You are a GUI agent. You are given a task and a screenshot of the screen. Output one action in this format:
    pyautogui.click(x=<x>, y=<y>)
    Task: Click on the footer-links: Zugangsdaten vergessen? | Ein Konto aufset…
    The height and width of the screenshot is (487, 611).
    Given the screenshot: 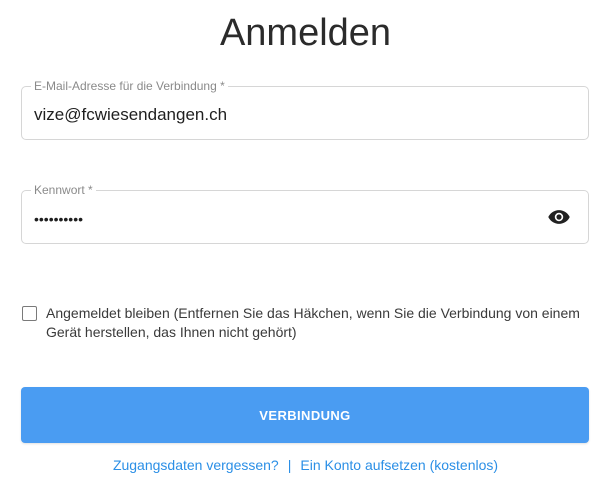 What is the action you would take?
    pyautogui.click(x=305, y=465)
    